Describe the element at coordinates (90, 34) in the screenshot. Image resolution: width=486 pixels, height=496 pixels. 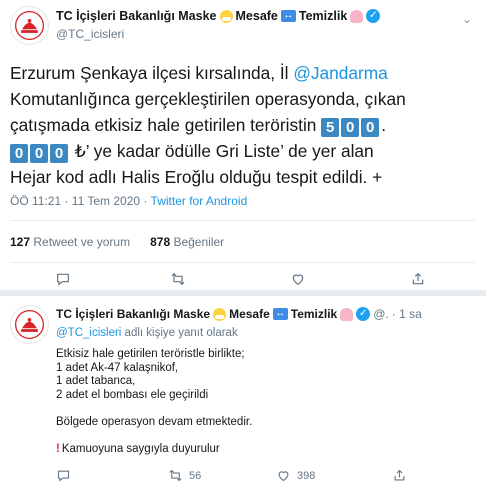
I see `handle: @TC_icisleri` at that location.